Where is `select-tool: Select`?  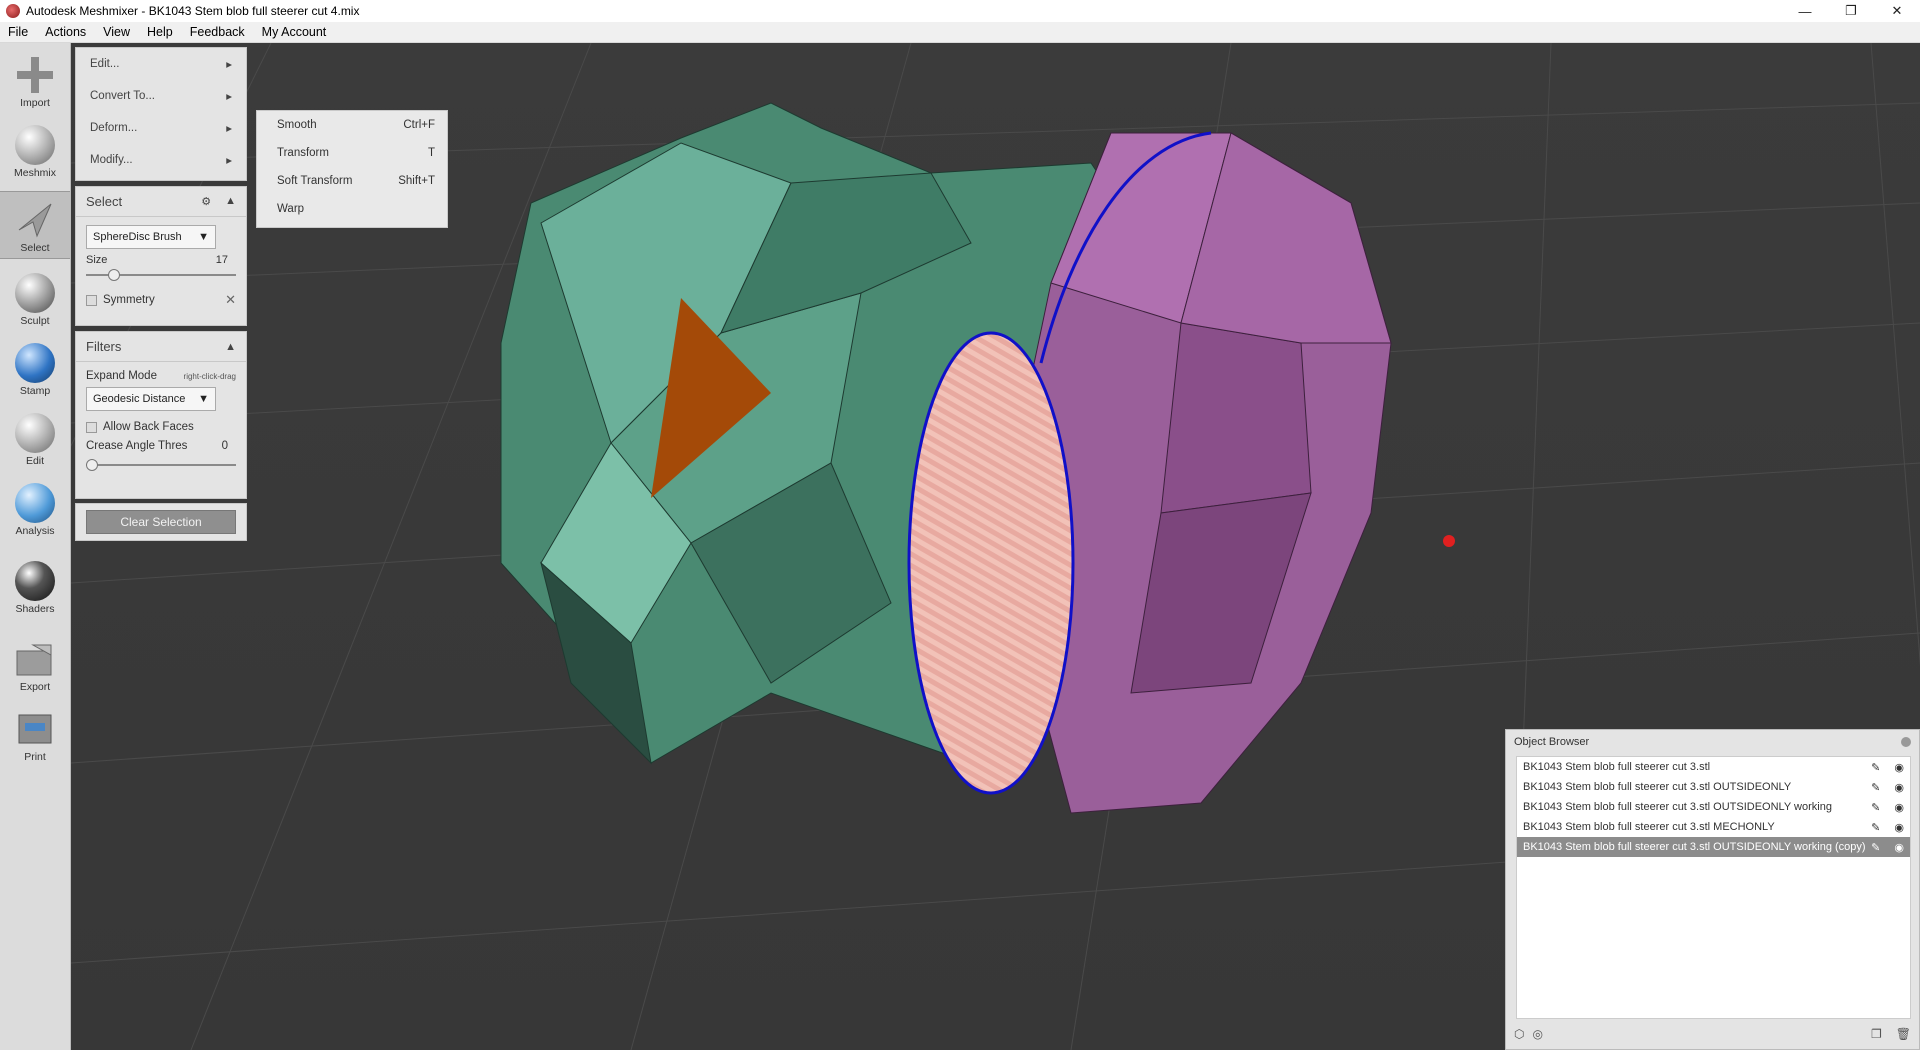 select-tool: Select is located at coordinates (35, 225).